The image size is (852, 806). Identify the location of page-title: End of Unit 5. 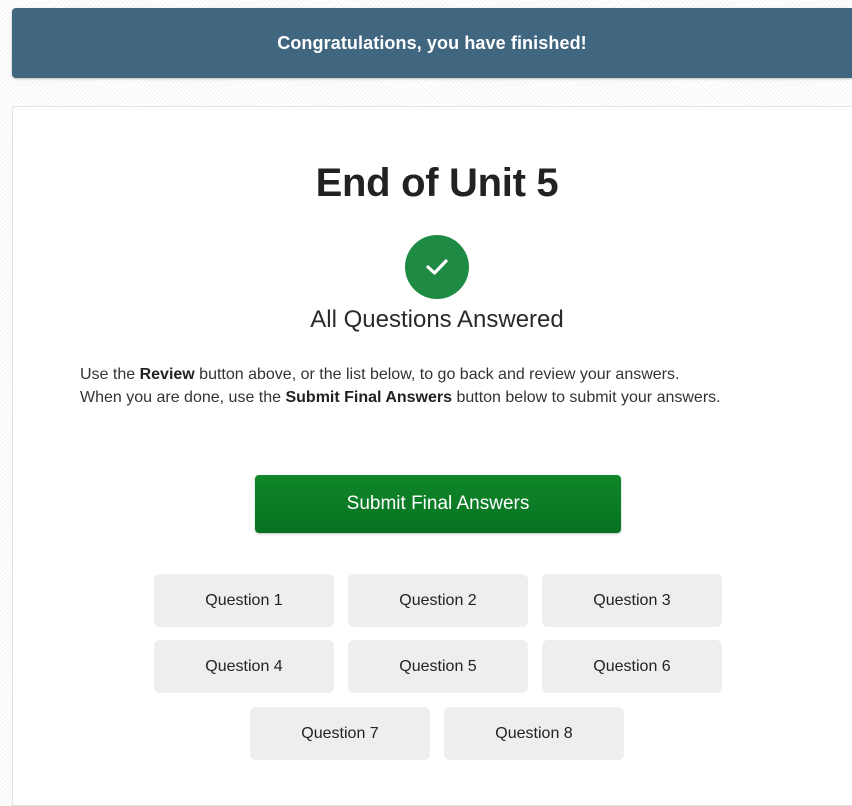
(437, 183).